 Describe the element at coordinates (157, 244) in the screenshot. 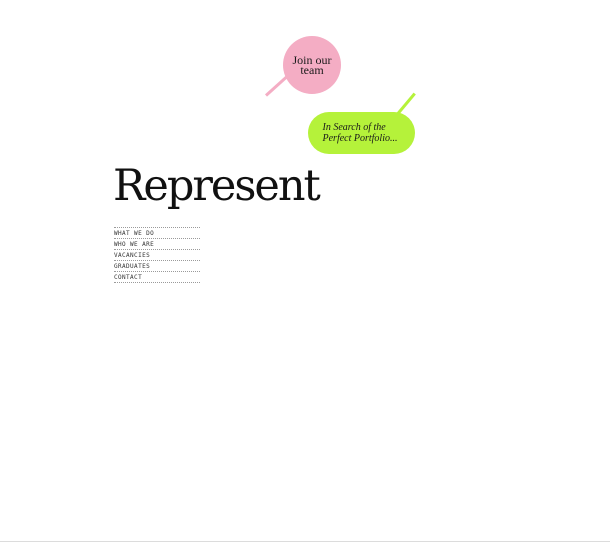

I see `nav-item-who-we-are: WHO WE ARE` at that location.